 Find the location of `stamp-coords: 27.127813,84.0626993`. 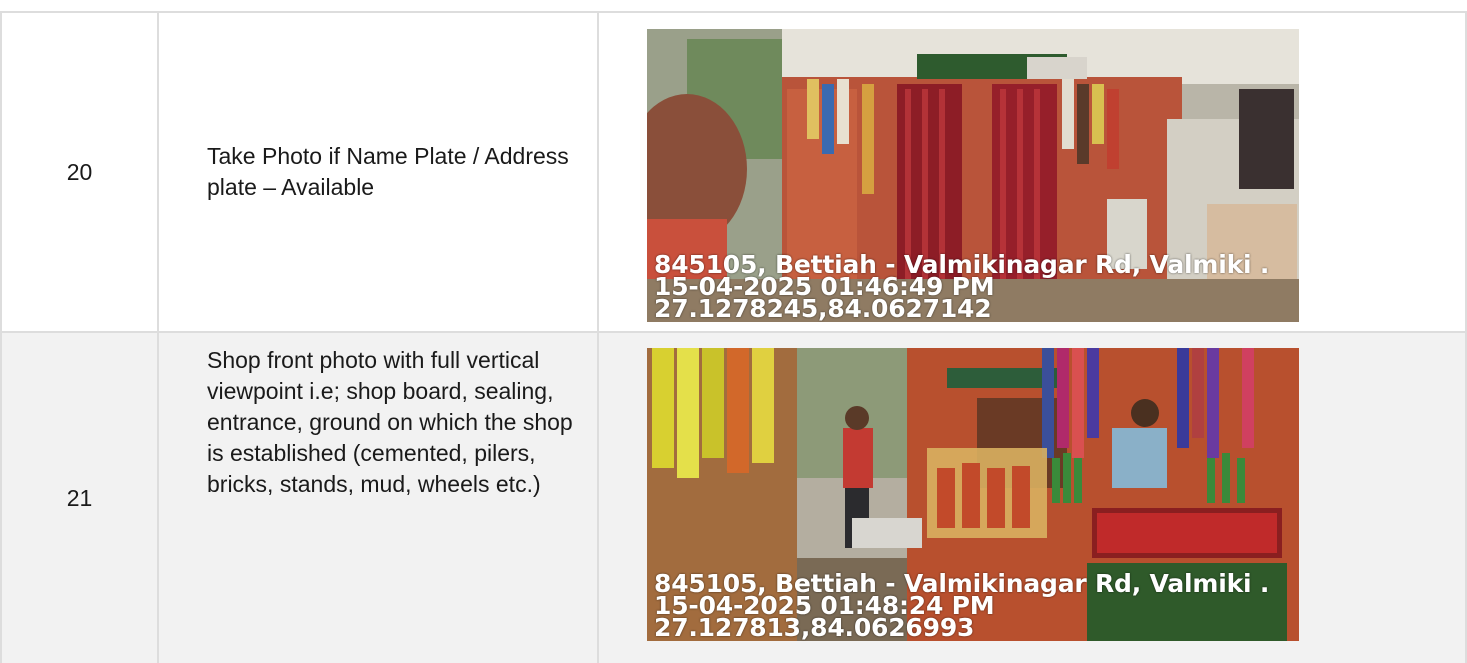

stamp-coords: 27.127813,84.0626993 is located at coordinates (814, 627).